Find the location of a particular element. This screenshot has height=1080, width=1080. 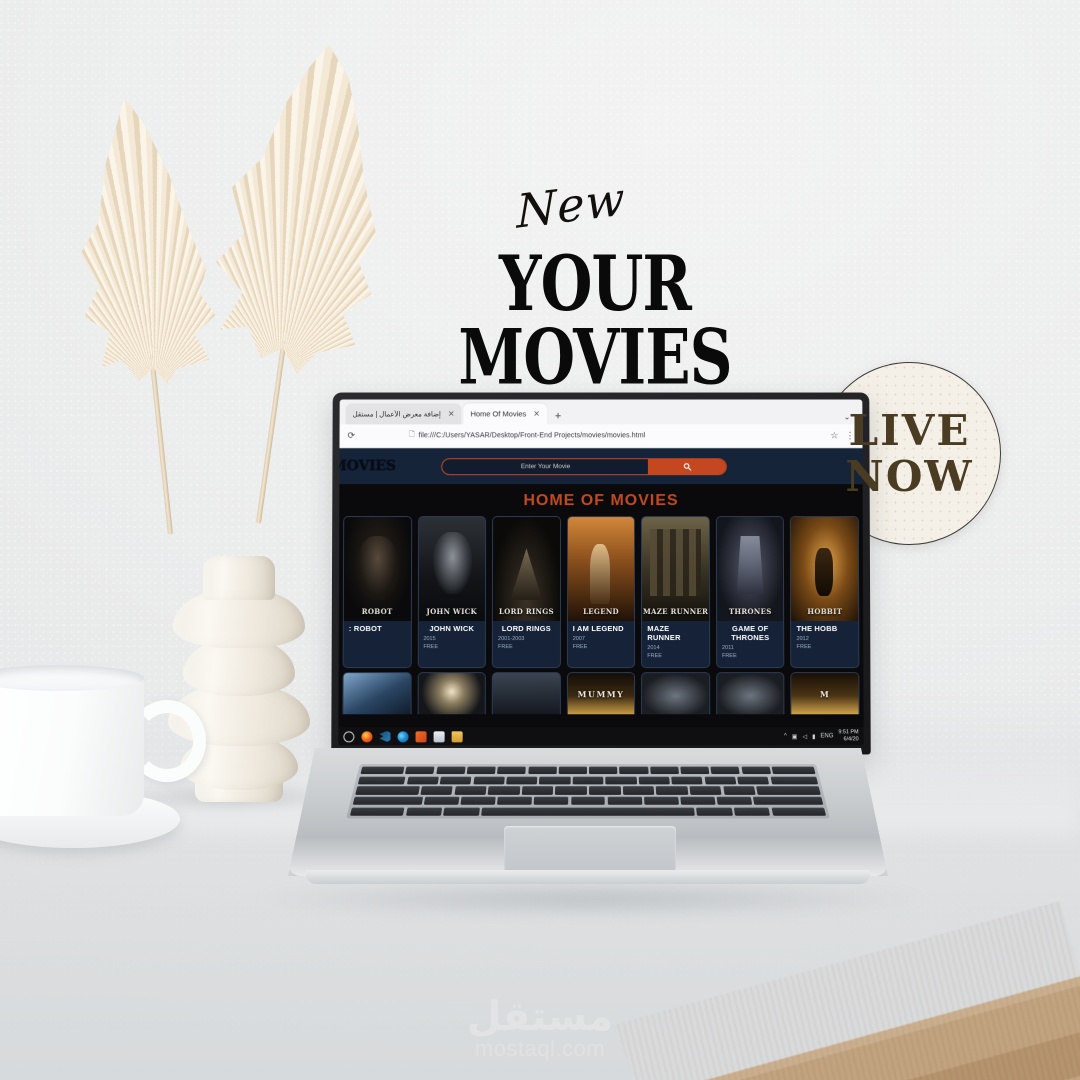

folder-icon is located at coordinates (457, 736).